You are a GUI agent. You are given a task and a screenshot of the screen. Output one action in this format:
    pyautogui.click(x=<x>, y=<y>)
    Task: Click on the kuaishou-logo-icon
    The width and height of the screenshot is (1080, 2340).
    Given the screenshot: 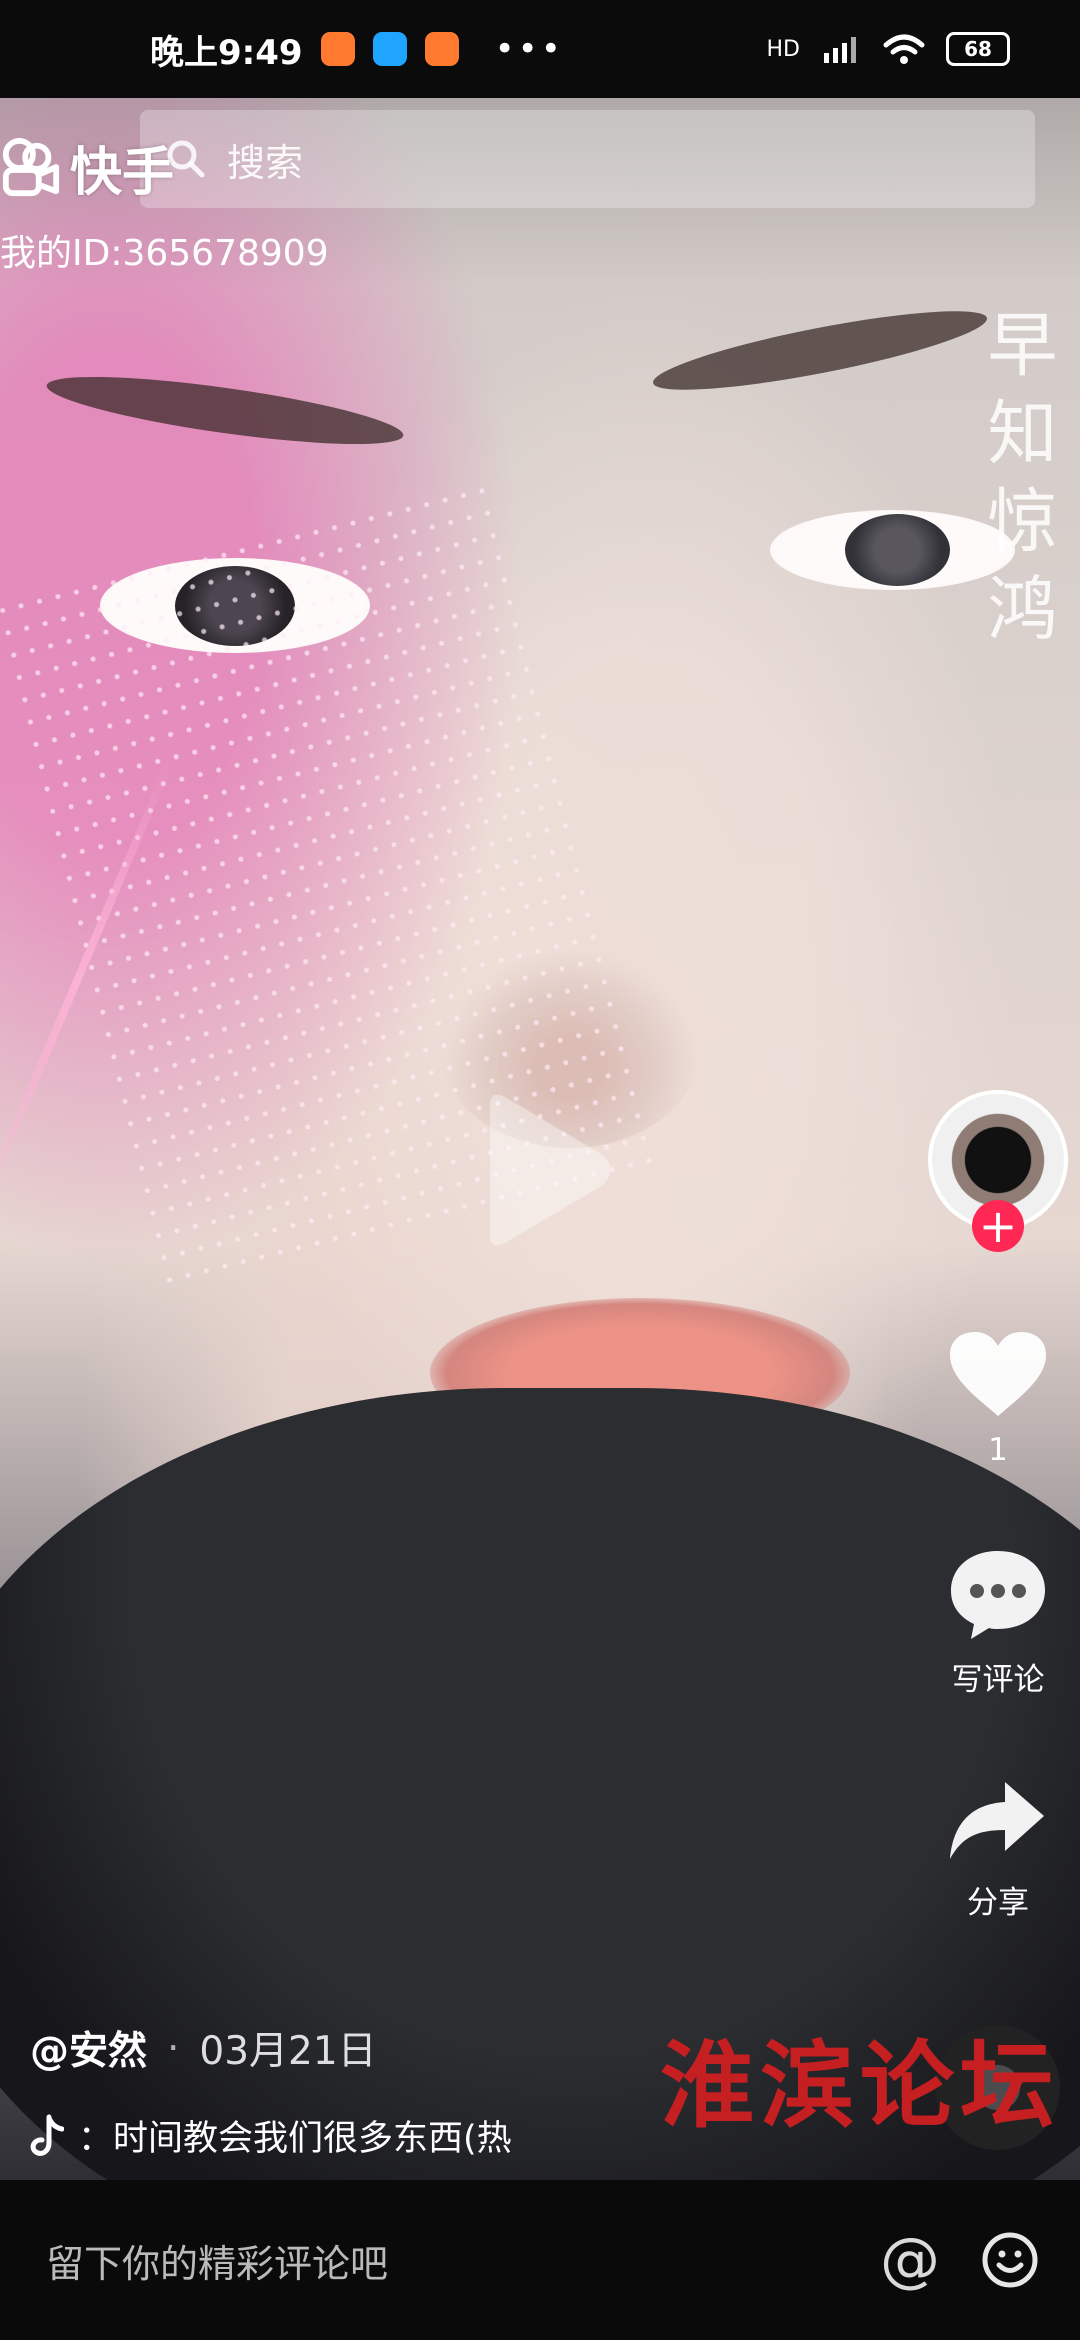 What is the action you would take?
    pyautogui.click(x=31, y=166)
    